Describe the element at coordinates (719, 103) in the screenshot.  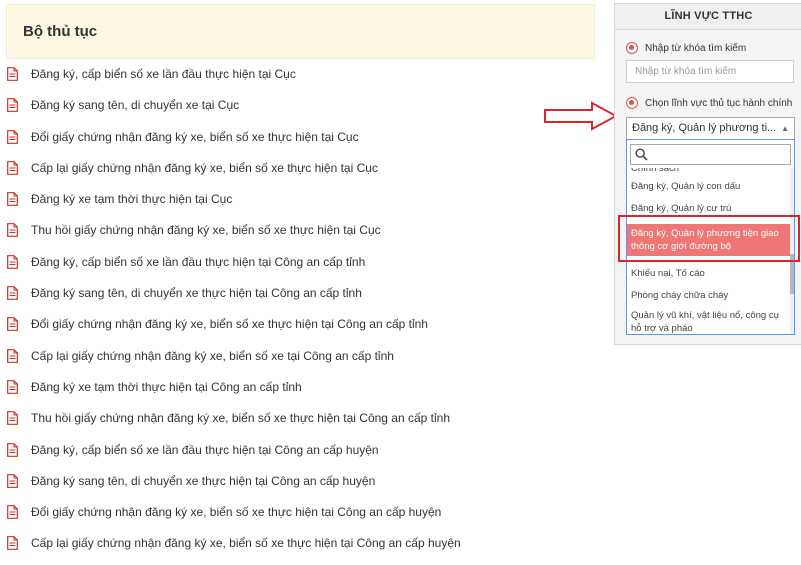
I see `radio-field-label: Chọn lĩnh vực thủ tục hành chính` at that location.